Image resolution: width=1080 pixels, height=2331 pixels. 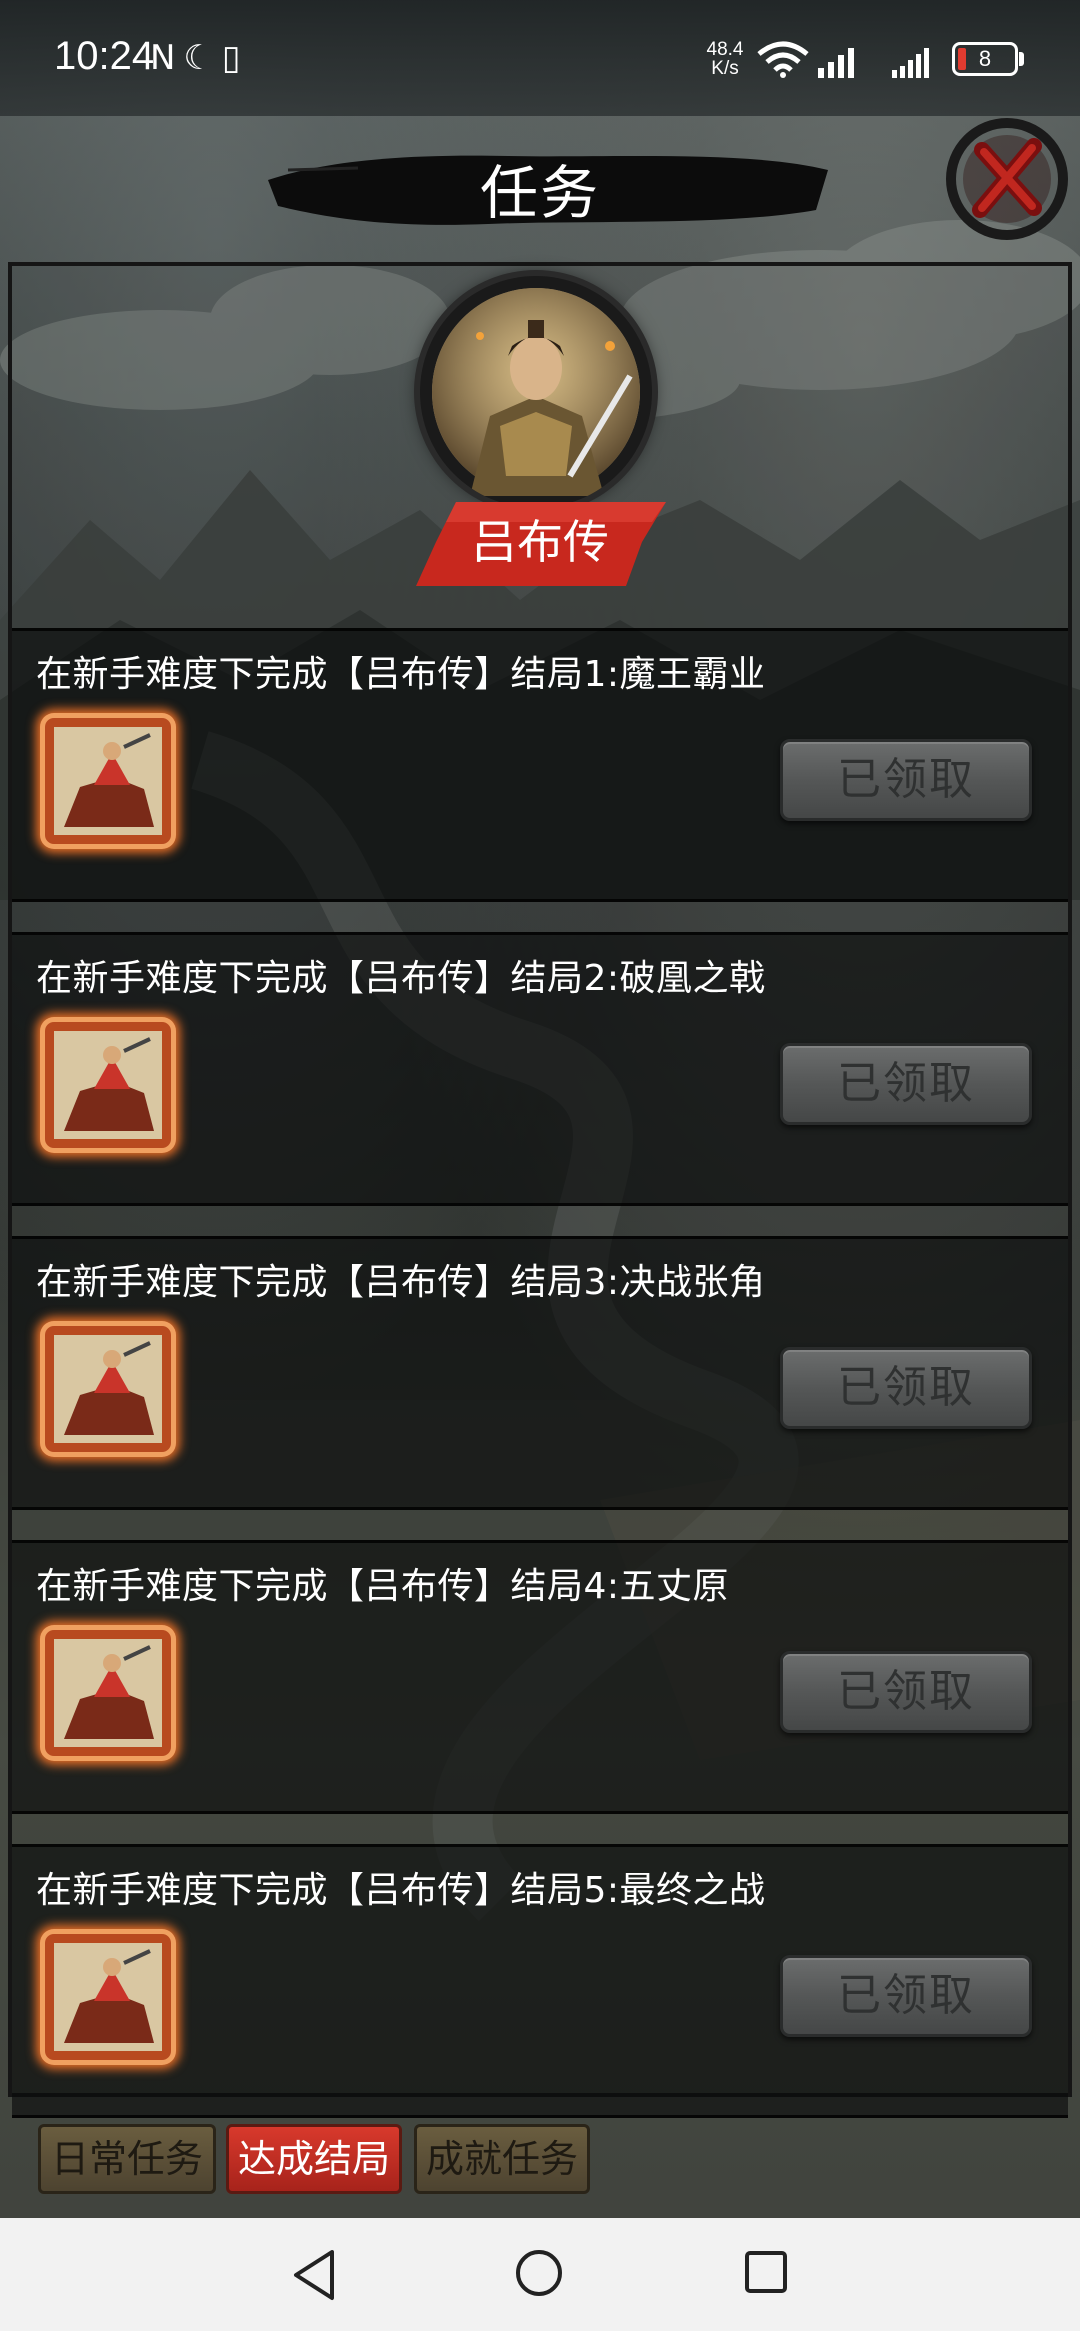 I want to click on hero-portrait-image, so click(x=536, y=392).